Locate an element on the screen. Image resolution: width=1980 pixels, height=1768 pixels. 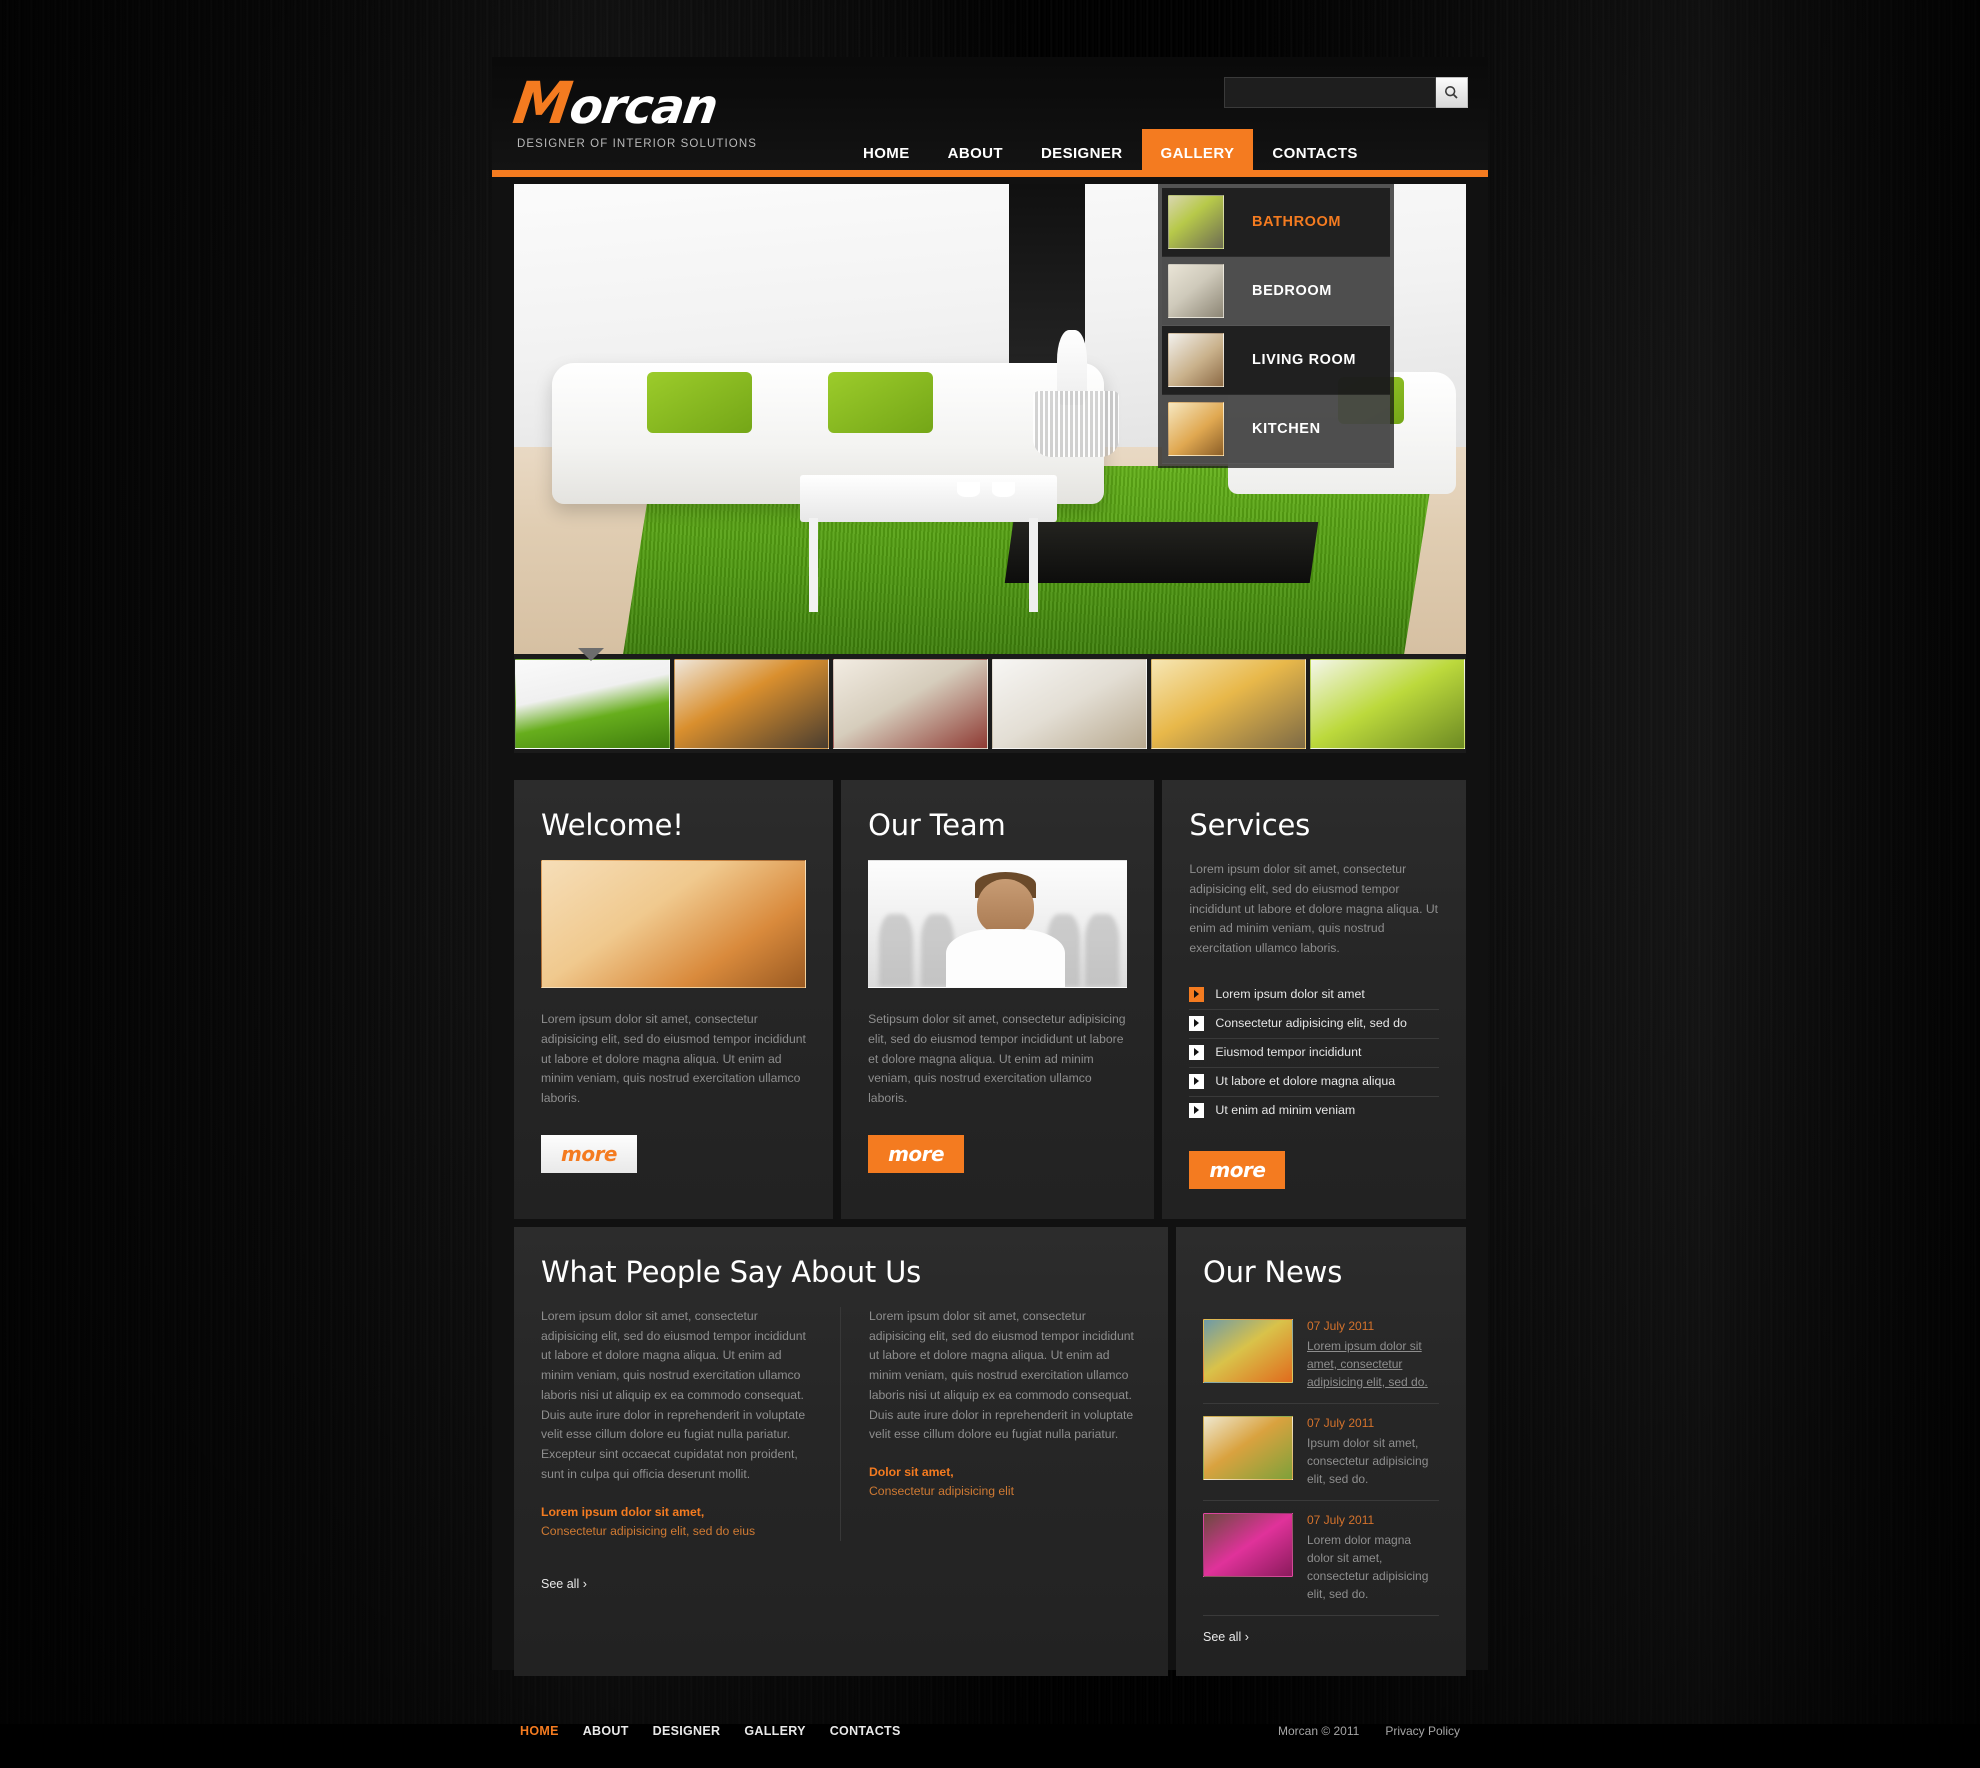
footer-meta: Morcan © 2011 Privacy Policy is located at coordinates (1369, 1731).